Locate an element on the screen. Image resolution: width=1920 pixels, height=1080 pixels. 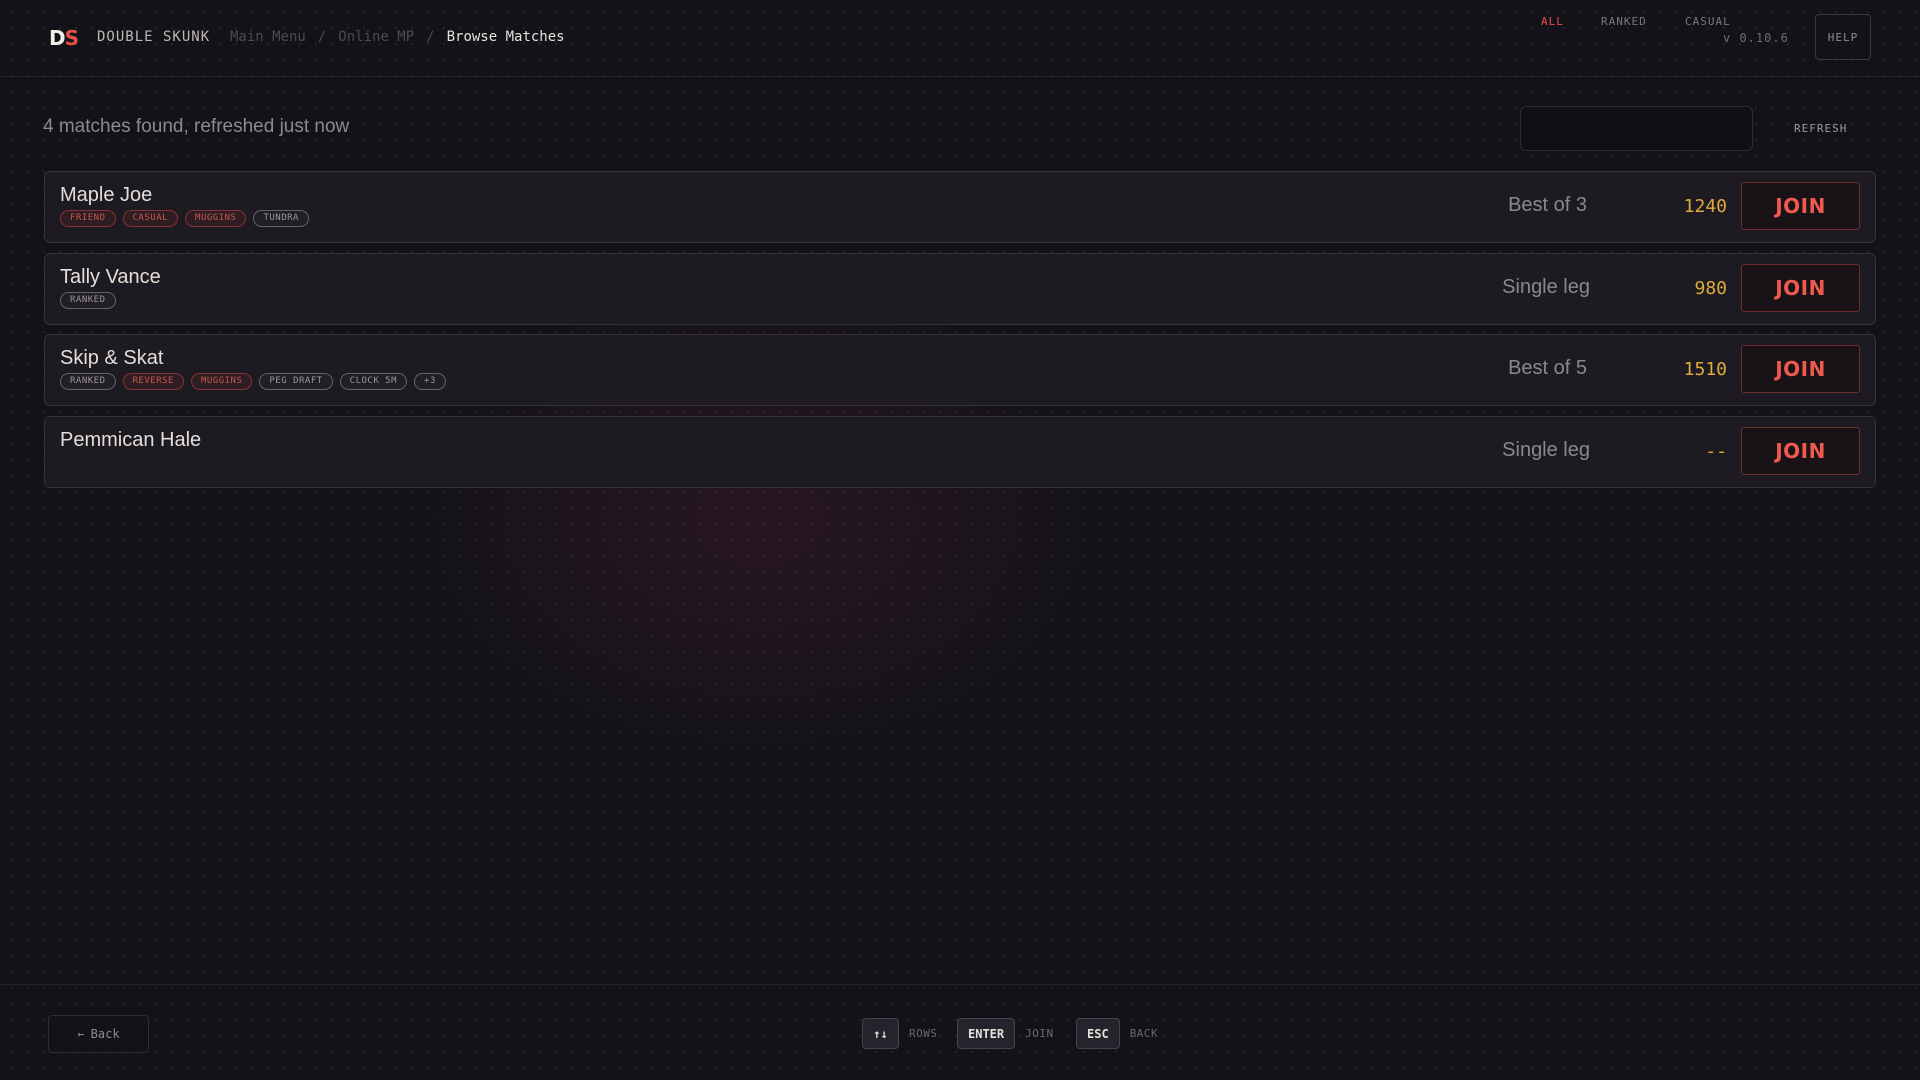
logo-letter-d: D is located at coordinates (57, 38).